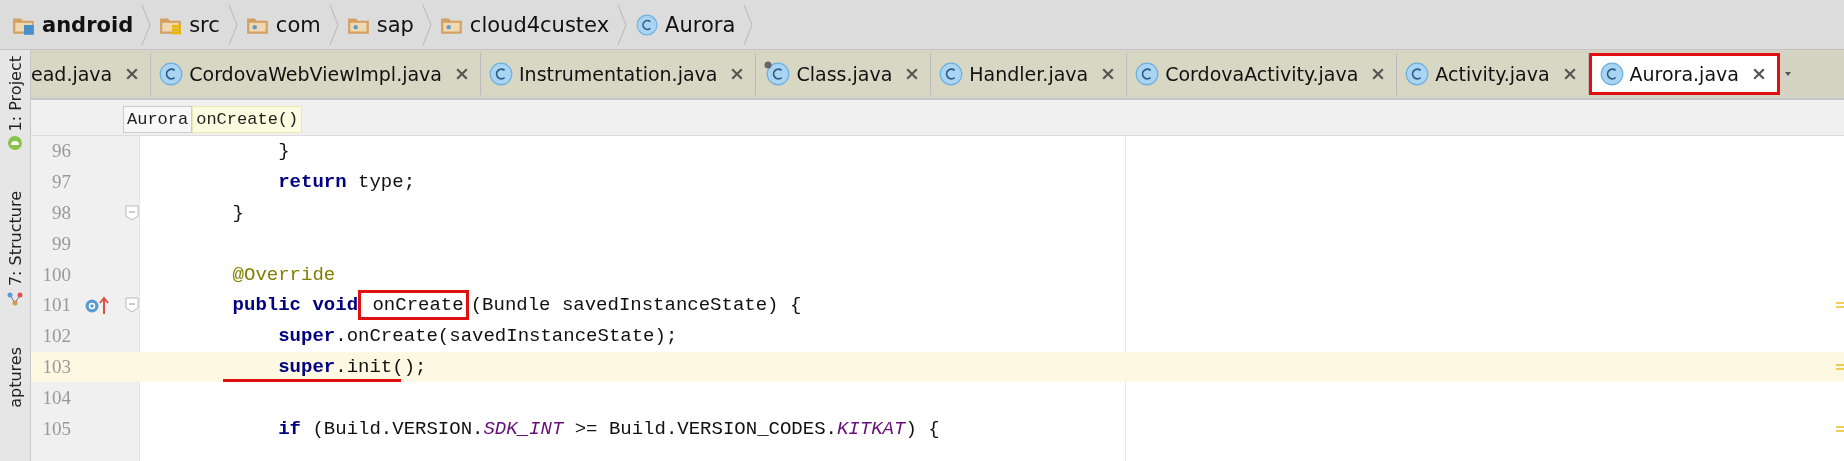 This screenshot has width=1844, height=461. What do you see at coordinates (73, 24) in the screenshot?
I see `breadcrumb-item: android` at bounding box center [73, 24].